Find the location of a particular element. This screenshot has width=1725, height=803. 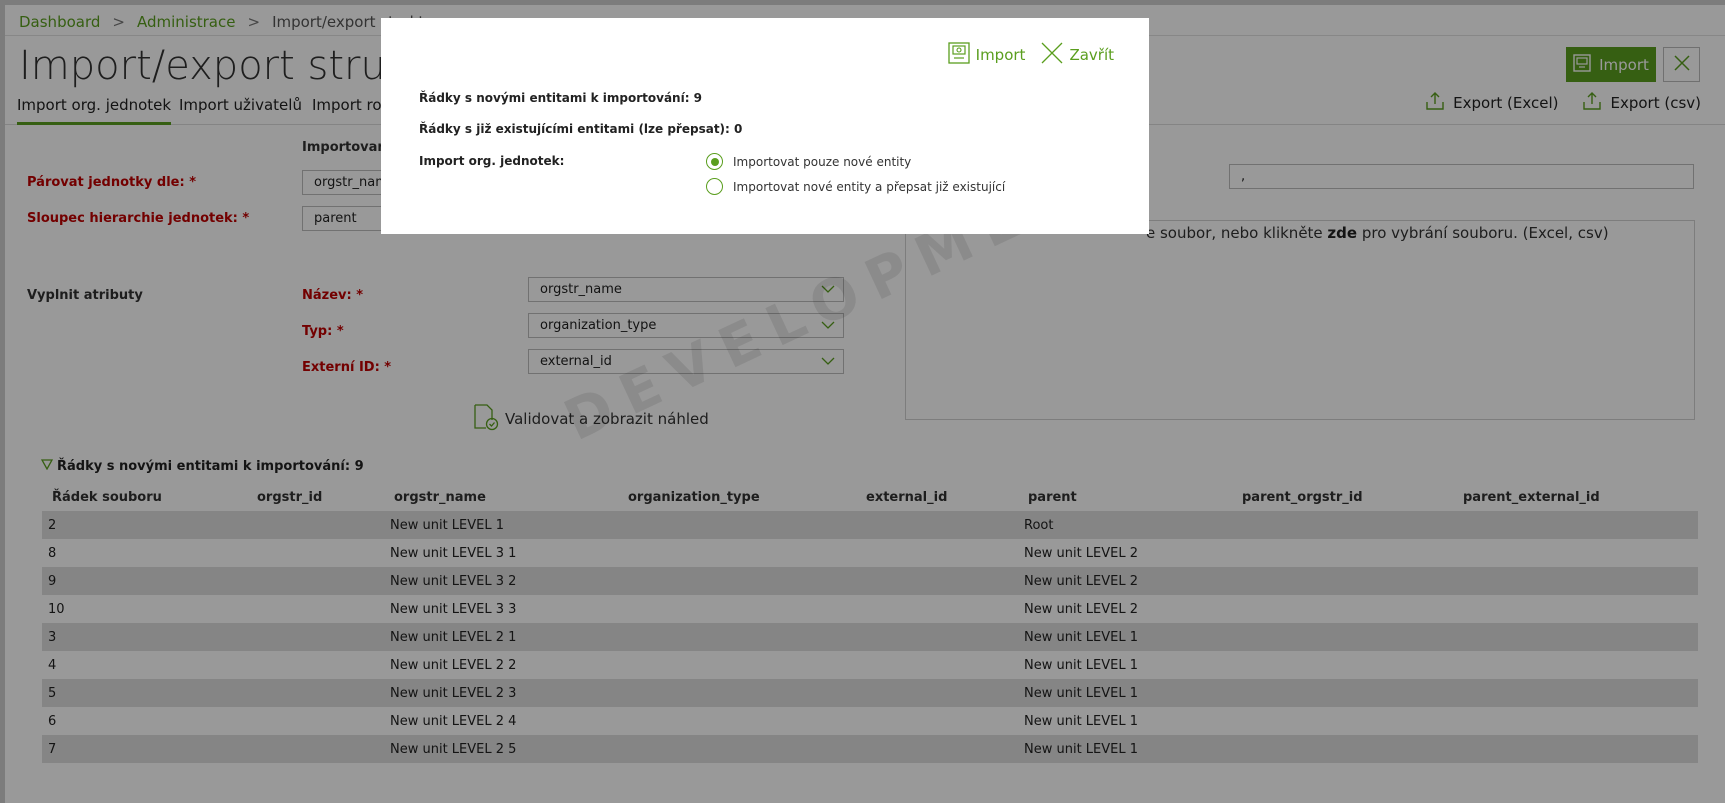

dialog-import-button: Import is located at coordinates (986, 55).